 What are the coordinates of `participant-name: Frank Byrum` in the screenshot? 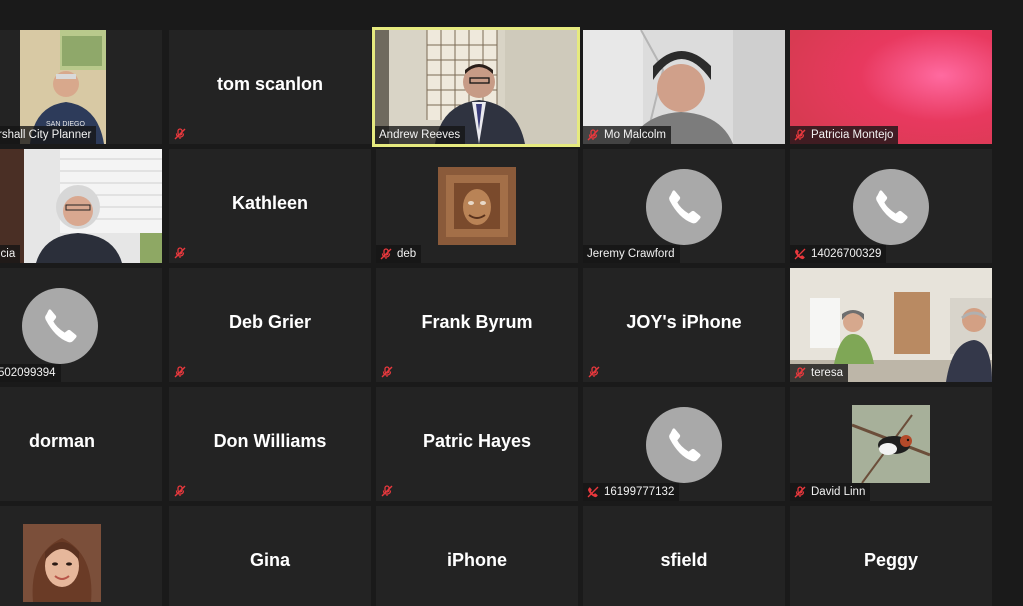 It's located at (477, 322).